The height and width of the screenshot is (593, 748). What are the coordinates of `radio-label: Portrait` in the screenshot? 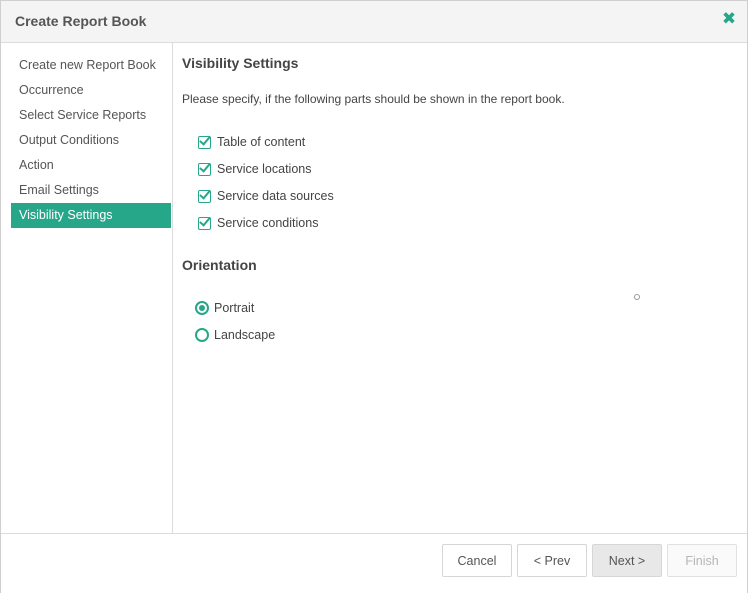 It's located at (234, 308).